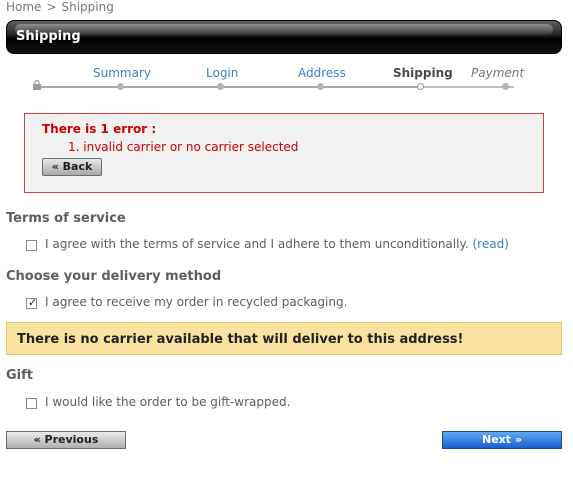  I want to click on terms-title: Terms of service, so click(66, 218).